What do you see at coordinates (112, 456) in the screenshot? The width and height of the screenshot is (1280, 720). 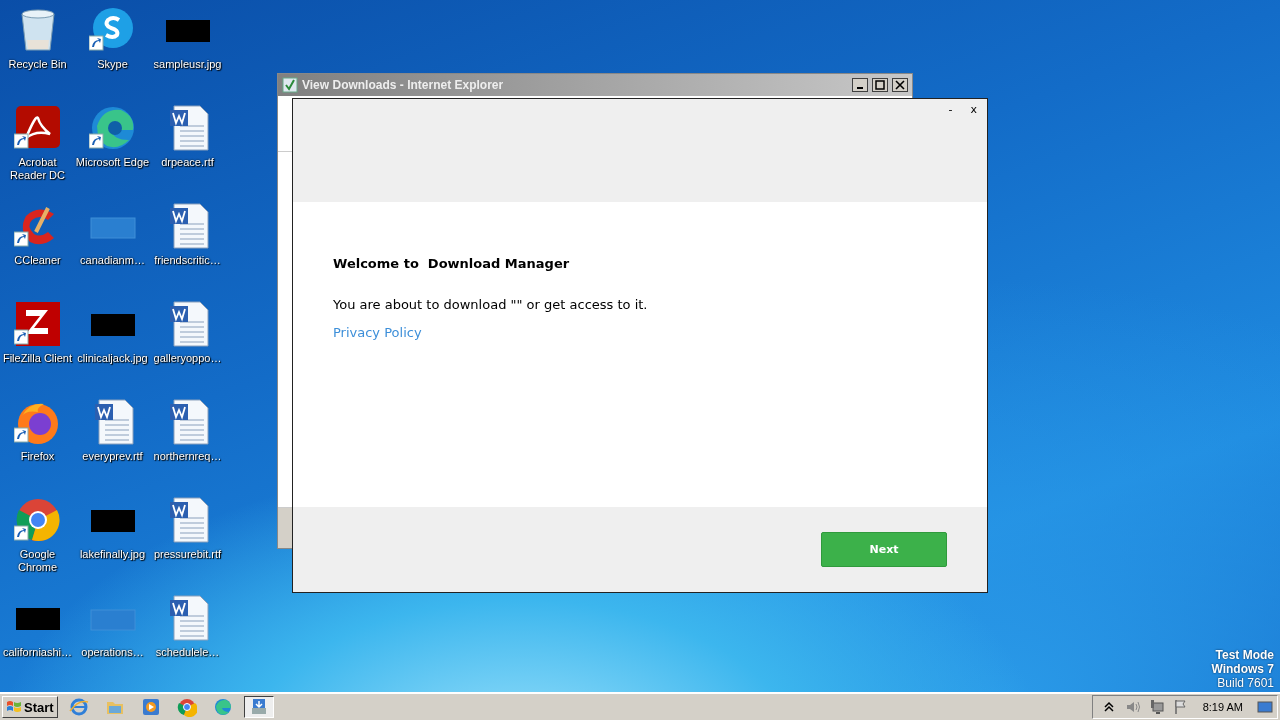 I see `desktop-icon-label: everyprev.rtf` at bounding box center [112, 456].